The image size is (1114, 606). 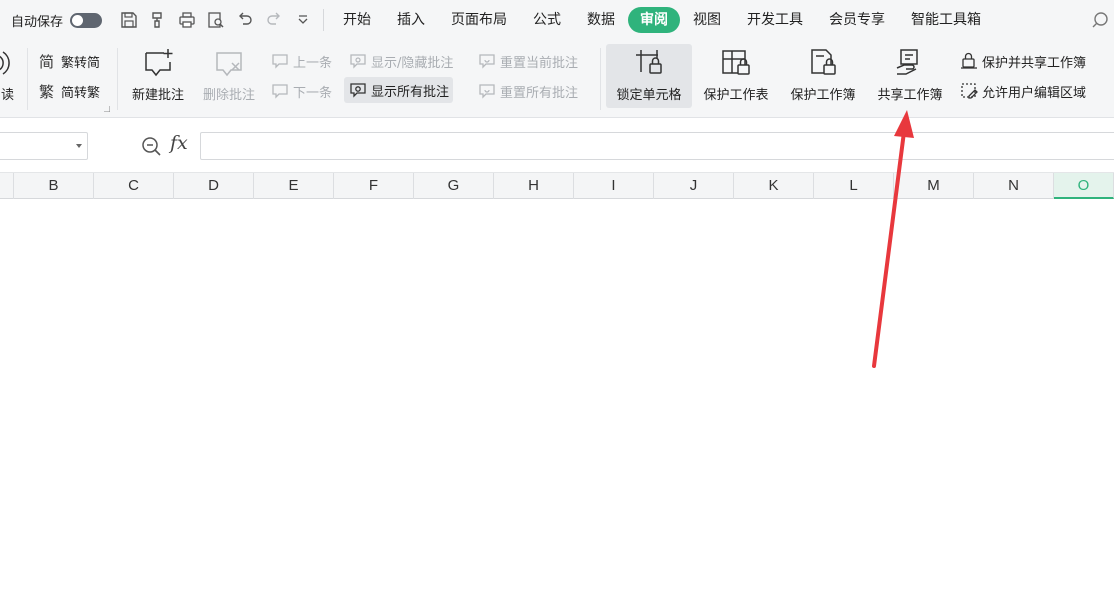 I want to click on new-comment-icon, so click(x=158, y=63).